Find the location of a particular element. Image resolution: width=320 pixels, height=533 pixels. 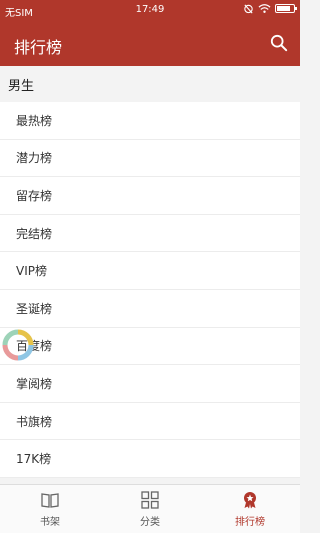

tab-category: 分类 is located at coordinates (150, 509).